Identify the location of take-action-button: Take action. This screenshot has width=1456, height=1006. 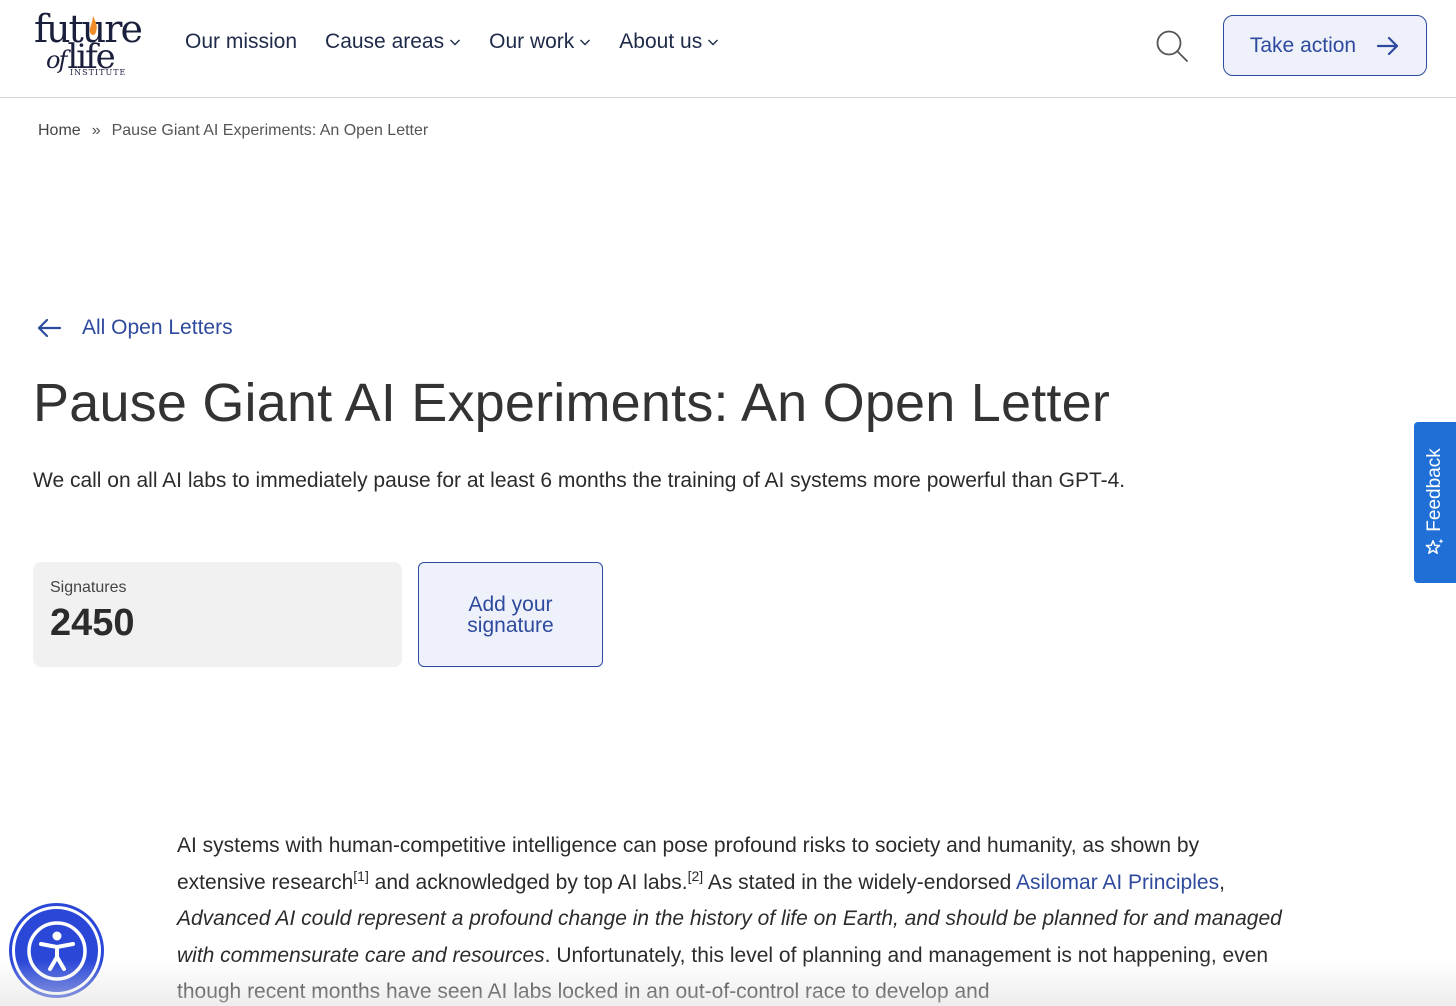
(1325, 45).